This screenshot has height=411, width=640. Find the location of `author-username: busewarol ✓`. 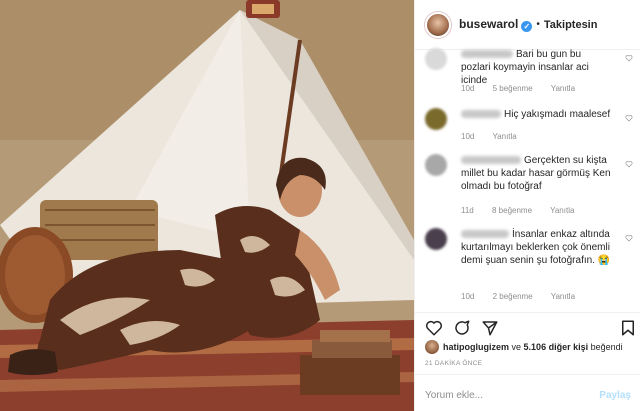

author-username: busewarol ✓ is located at coordinates (496, 24).